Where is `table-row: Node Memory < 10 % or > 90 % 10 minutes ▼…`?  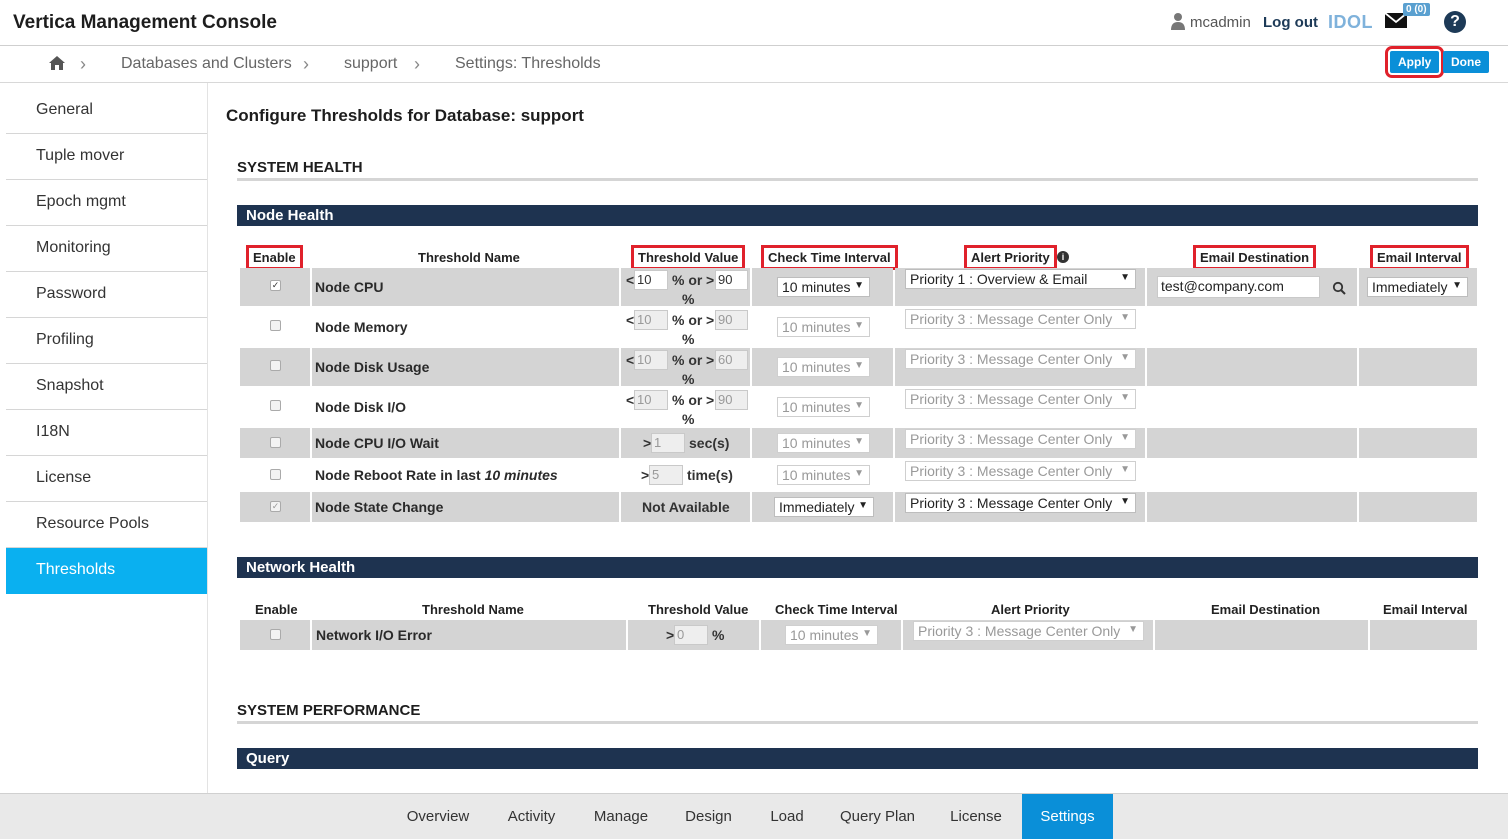 table-row: Node Memory < 10 % or > 90 % 10 minutes ▼… is located at coordinates (858, 327).